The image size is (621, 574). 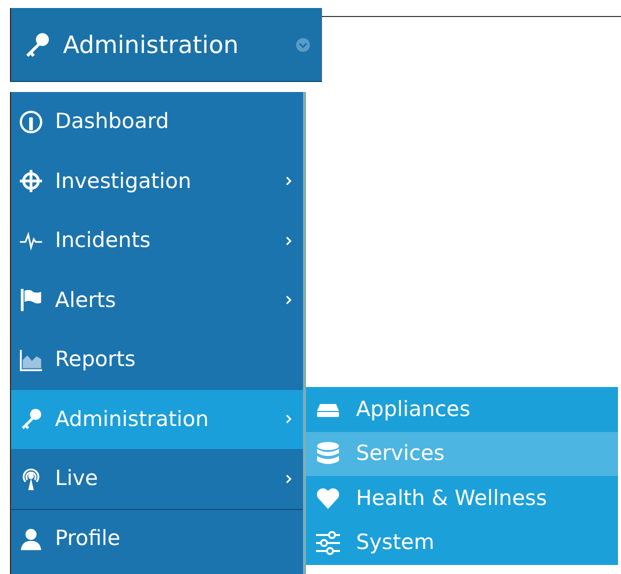 I want to click on submenu-item: Health & Wellness, so click(x=462, y=498).